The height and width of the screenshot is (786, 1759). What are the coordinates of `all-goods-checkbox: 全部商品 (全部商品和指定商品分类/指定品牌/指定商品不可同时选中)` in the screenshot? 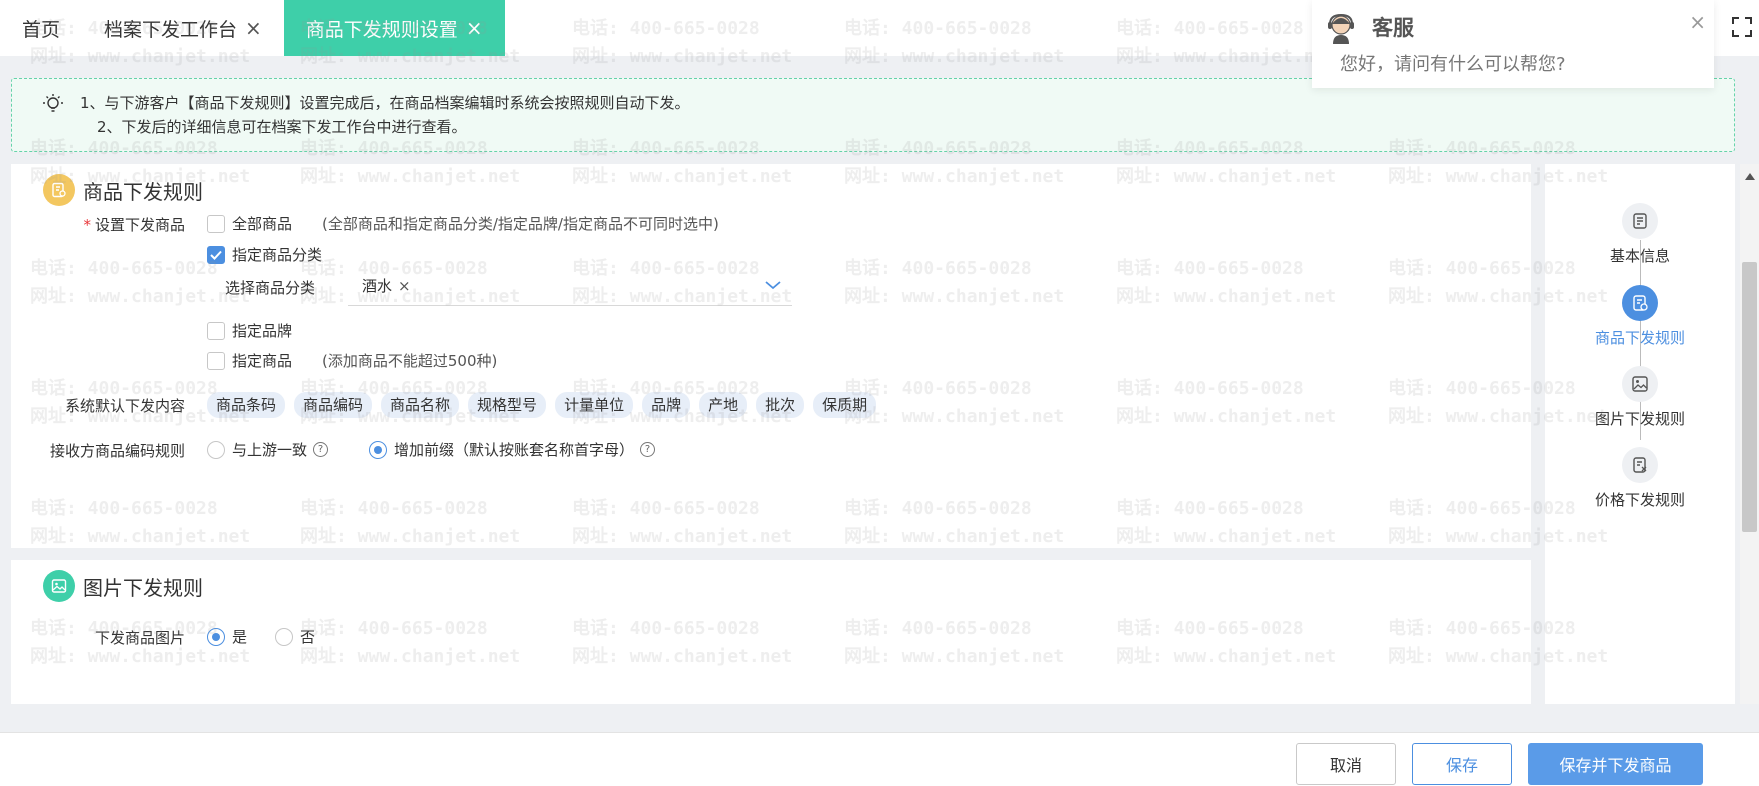 It's located at (463, 223).